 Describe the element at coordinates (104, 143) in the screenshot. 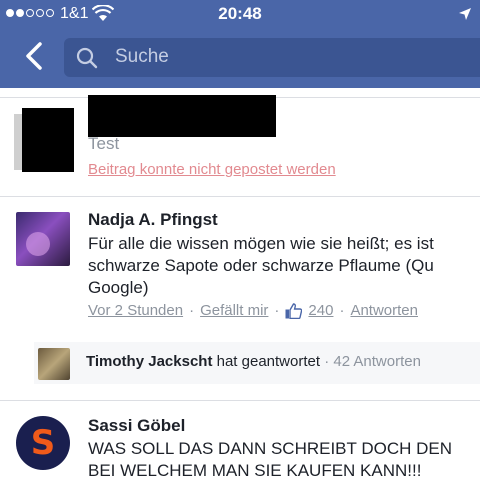

I see `failed-post-text: Test` at that location.